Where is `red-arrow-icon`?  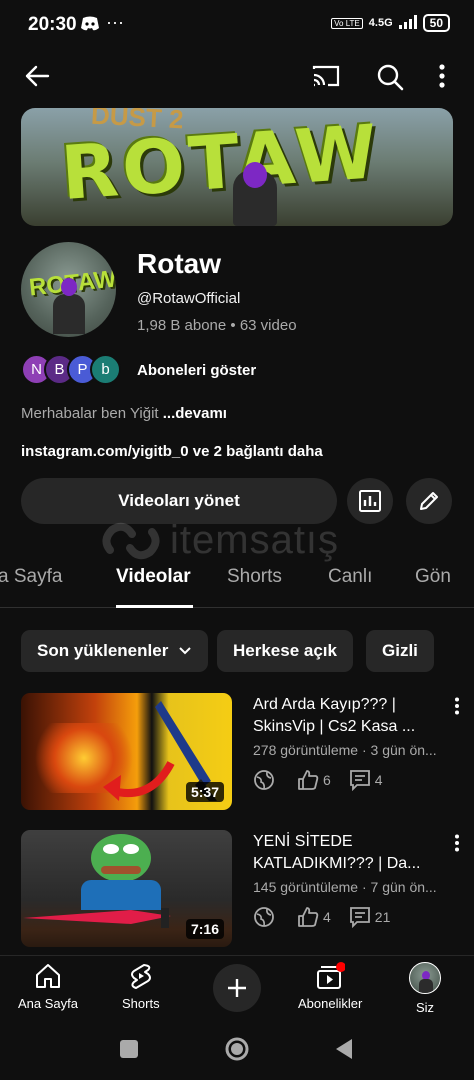 red-arrow-icon is located at coordinates (139, 781).